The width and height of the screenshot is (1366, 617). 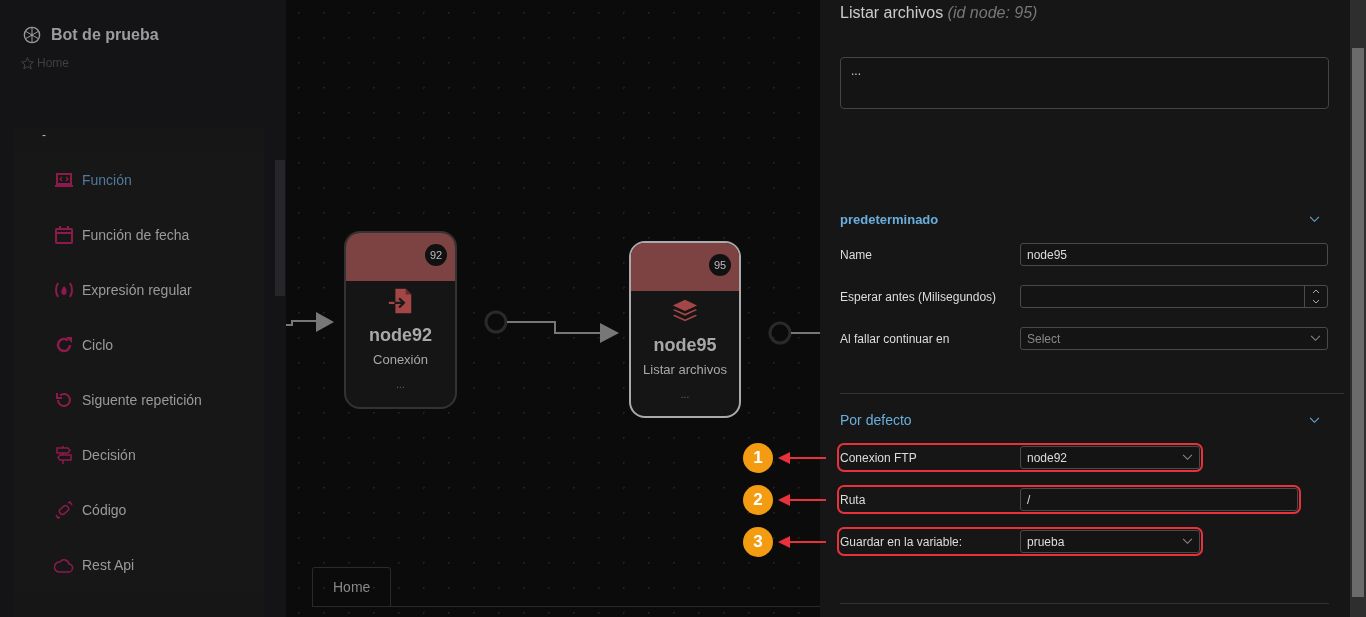 I want to click on connector-arrow, so click(x=310, y=322).